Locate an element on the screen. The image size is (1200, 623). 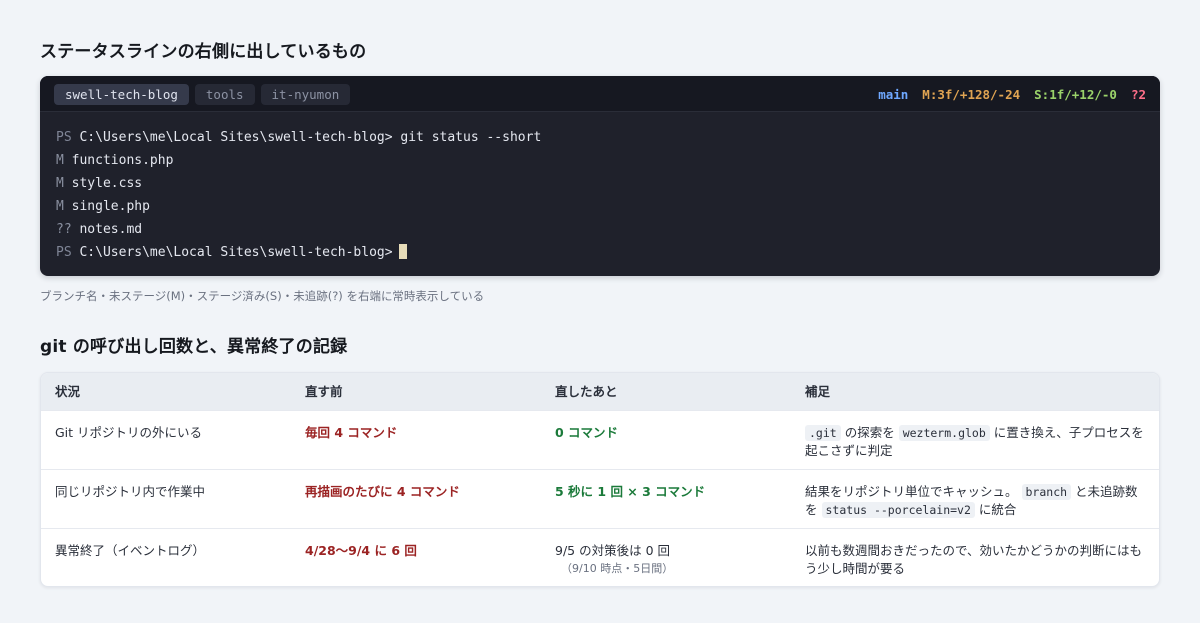
cell-situation: 同じリポジトリ内で作業中 is located at coordinates (130, 491).